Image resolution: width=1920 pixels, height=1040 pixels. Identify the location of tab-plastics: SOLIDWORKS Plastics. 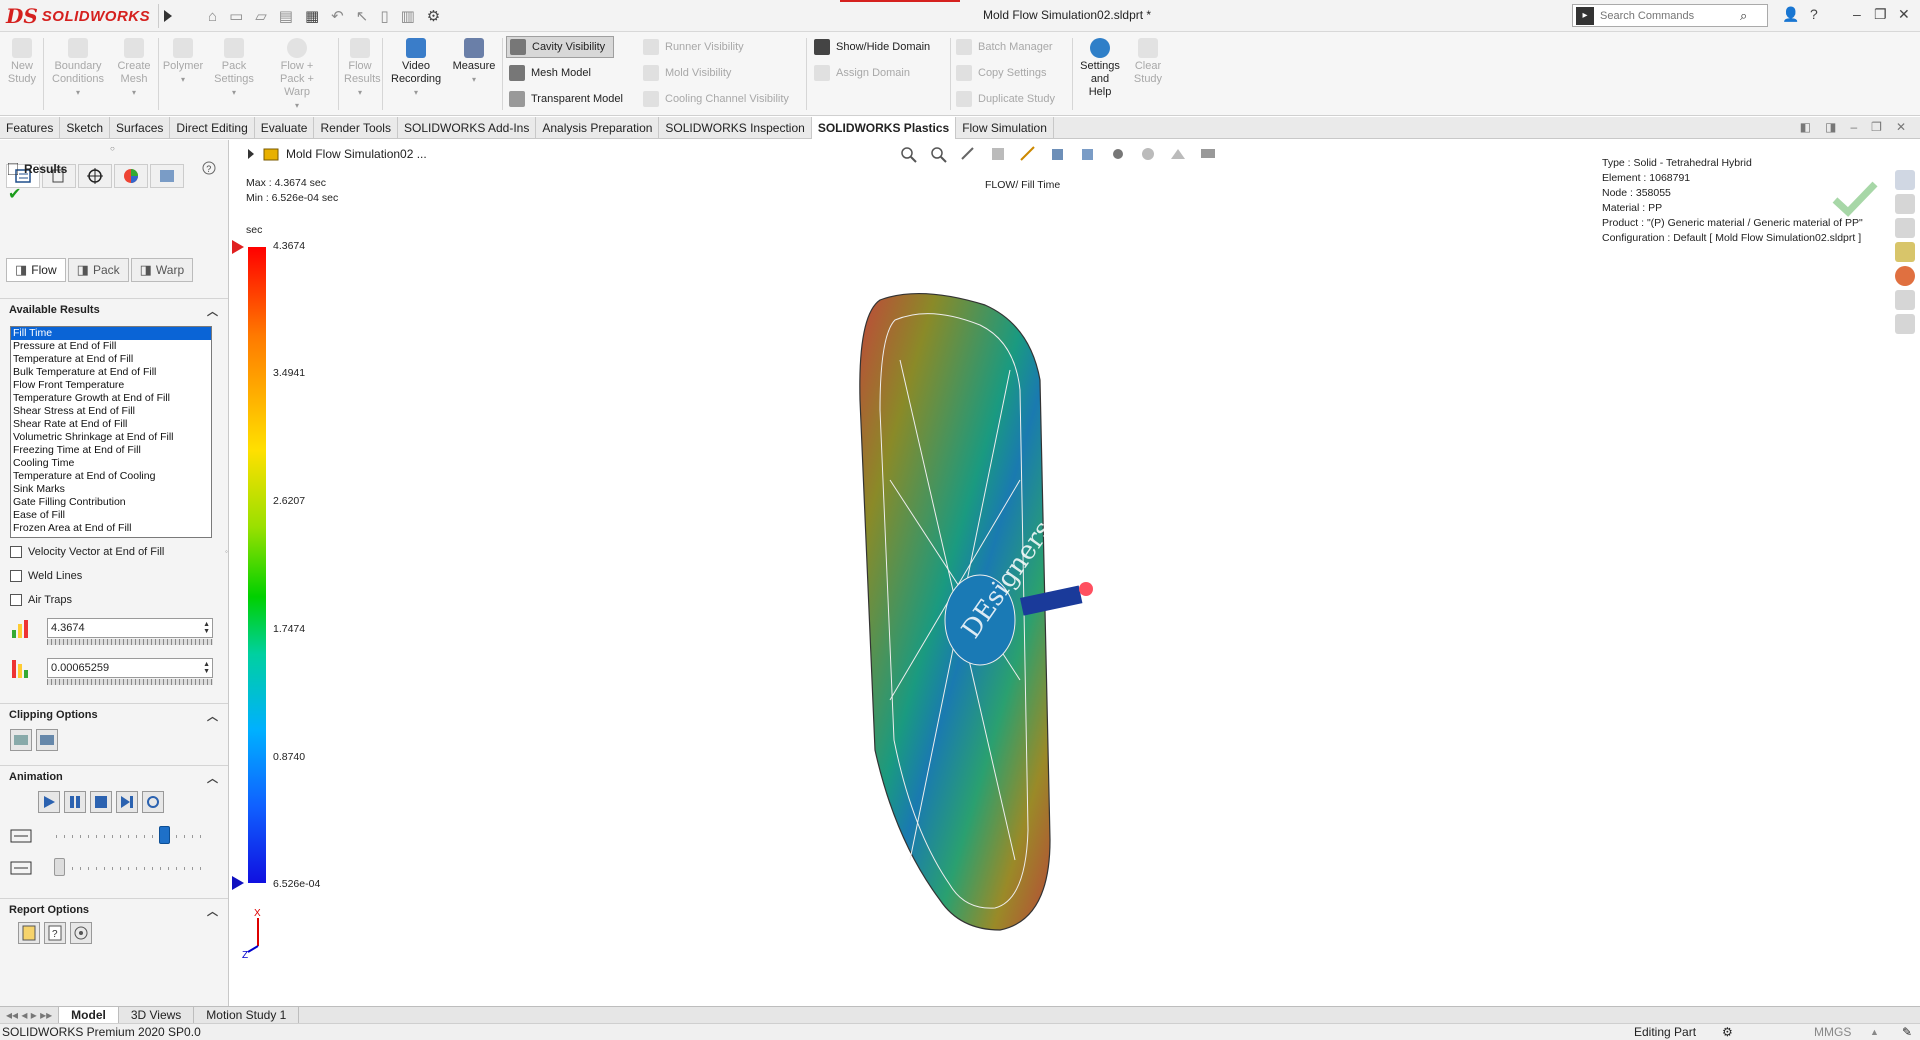
(884, 128).